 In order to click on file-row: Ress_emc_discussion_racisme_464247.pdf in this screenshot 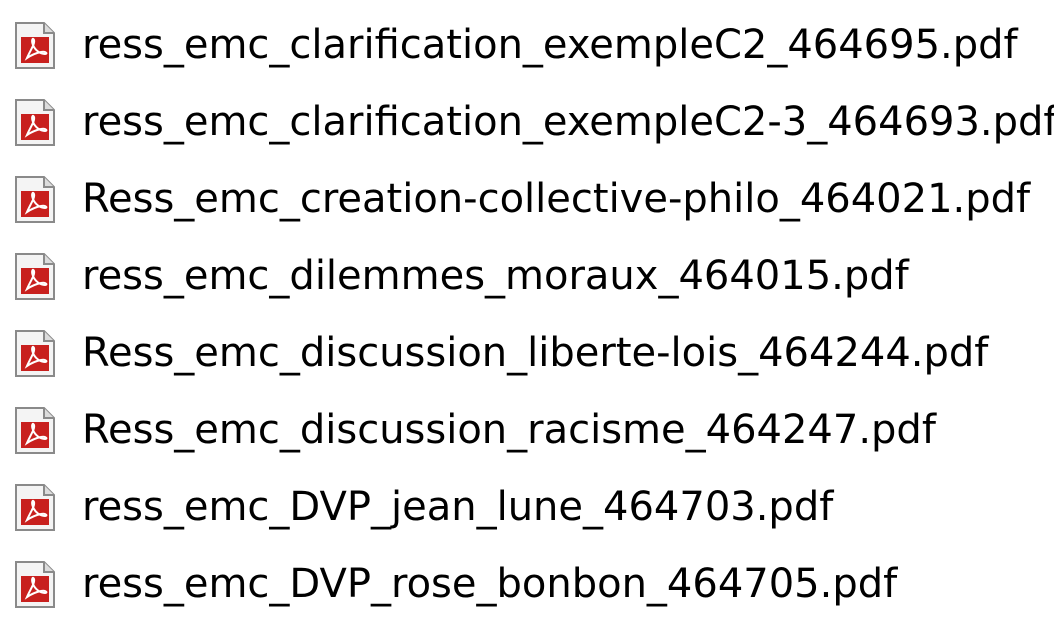, I will do `click(527, 431)`.